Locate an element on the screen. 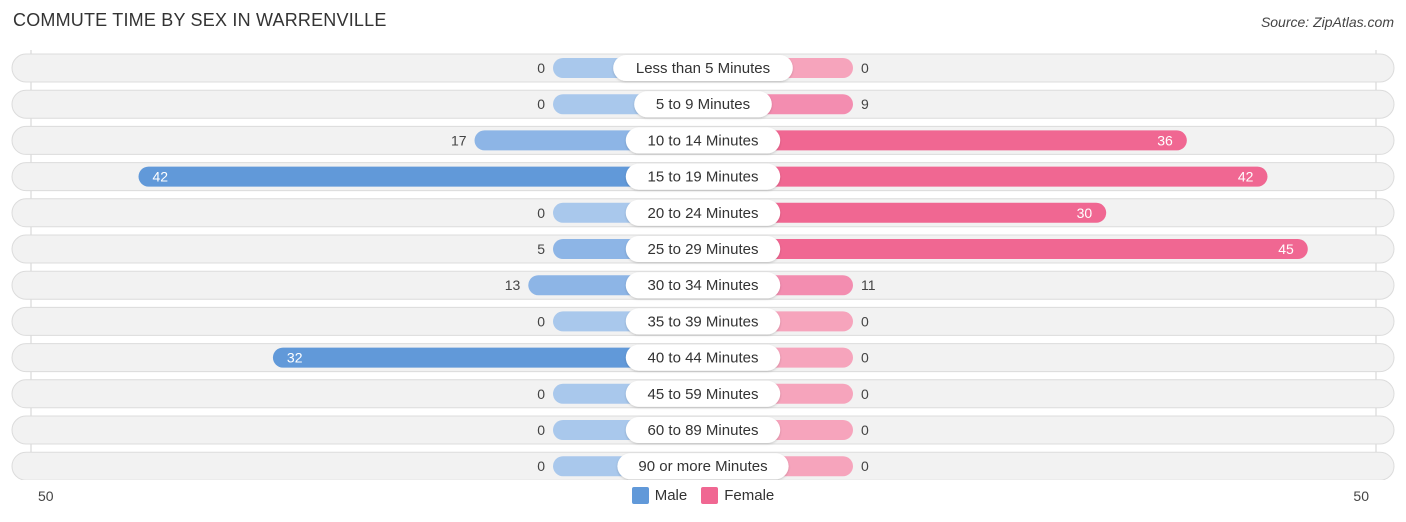 This screenshot has width=1406, height=522. legend-label-female: Female is located at coordinates (749, 495).